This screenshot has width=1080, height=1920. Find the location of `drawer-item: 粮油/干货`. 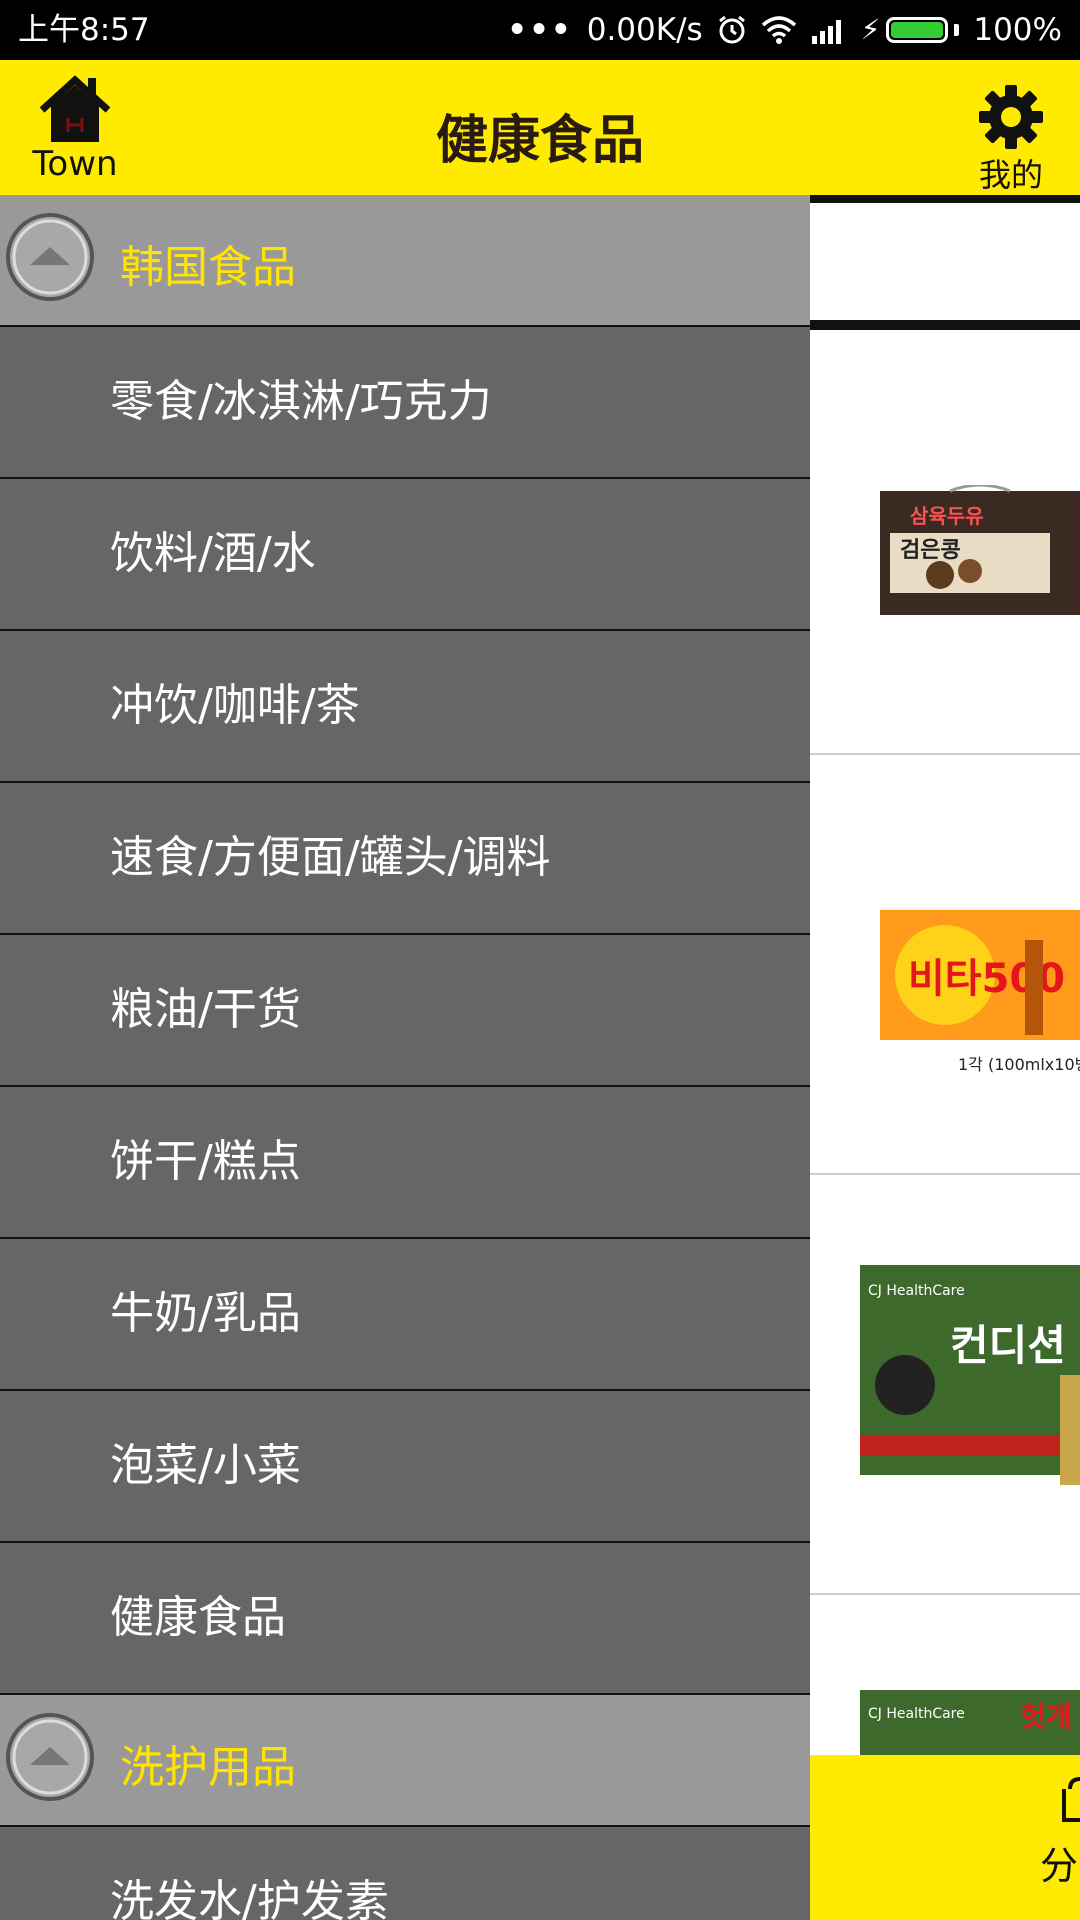

drawer-item: 粮油/干货 is located at coordinates (405, 1011).